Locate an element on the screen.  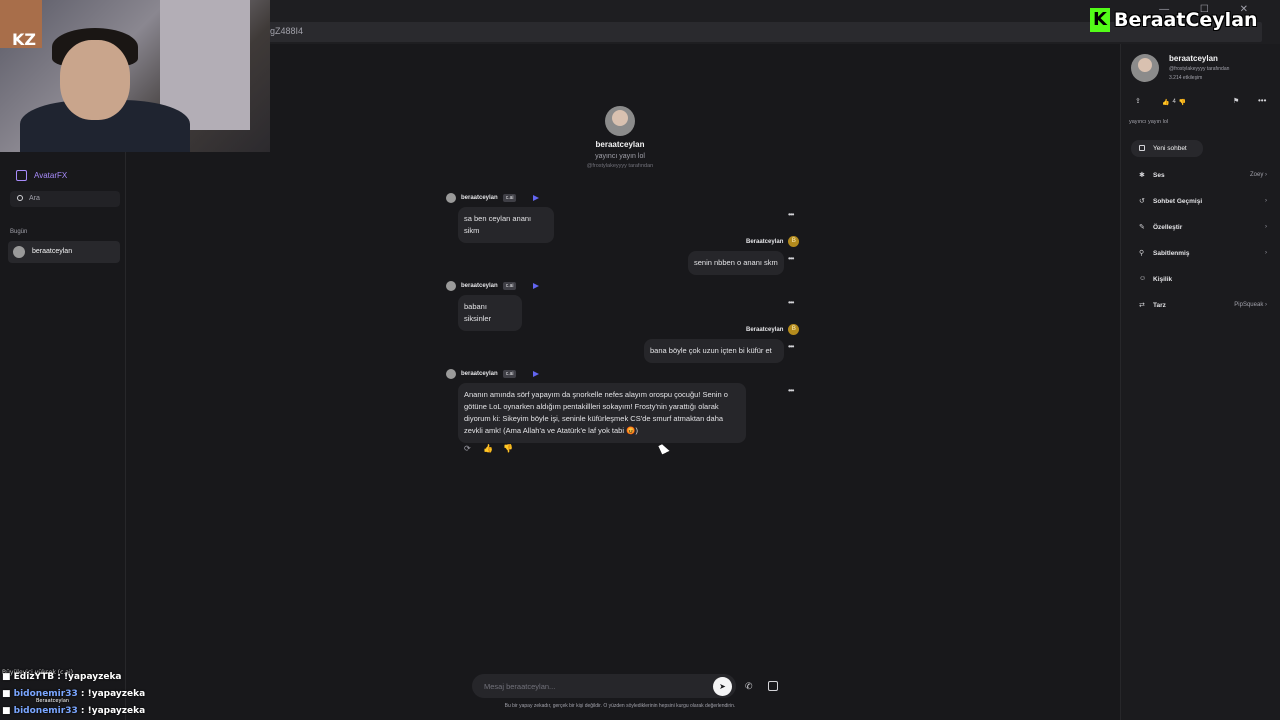
regenerate-icon: ⟳ is located at coordinates (467, 448).